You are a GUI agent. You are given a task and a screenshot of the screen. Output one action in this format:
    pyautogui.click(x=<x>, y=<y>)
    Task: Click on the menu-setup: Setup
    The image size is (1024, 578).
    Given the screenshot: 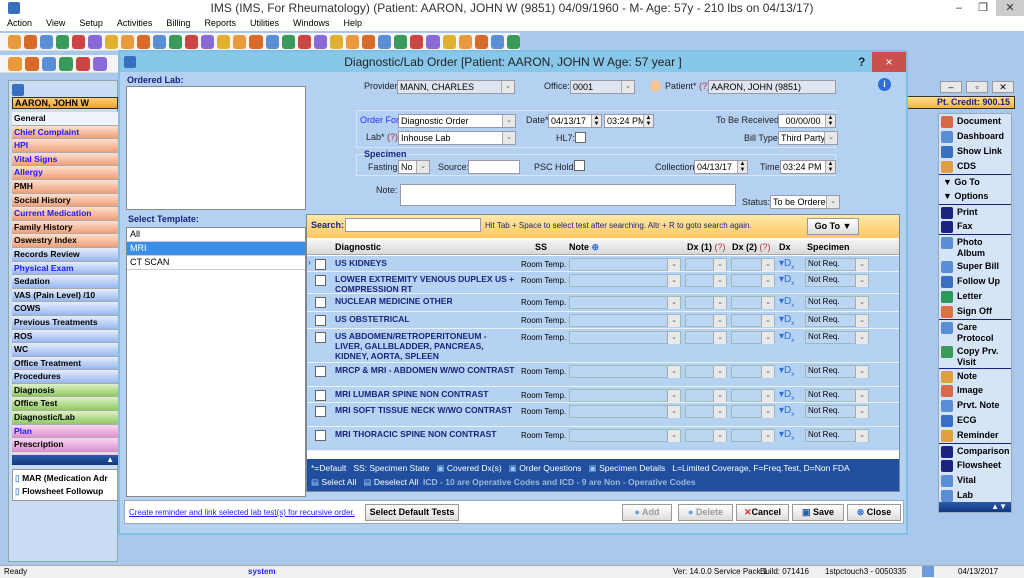 What is the action you would take?
    pyautogui.click(x=91, y=23)
    